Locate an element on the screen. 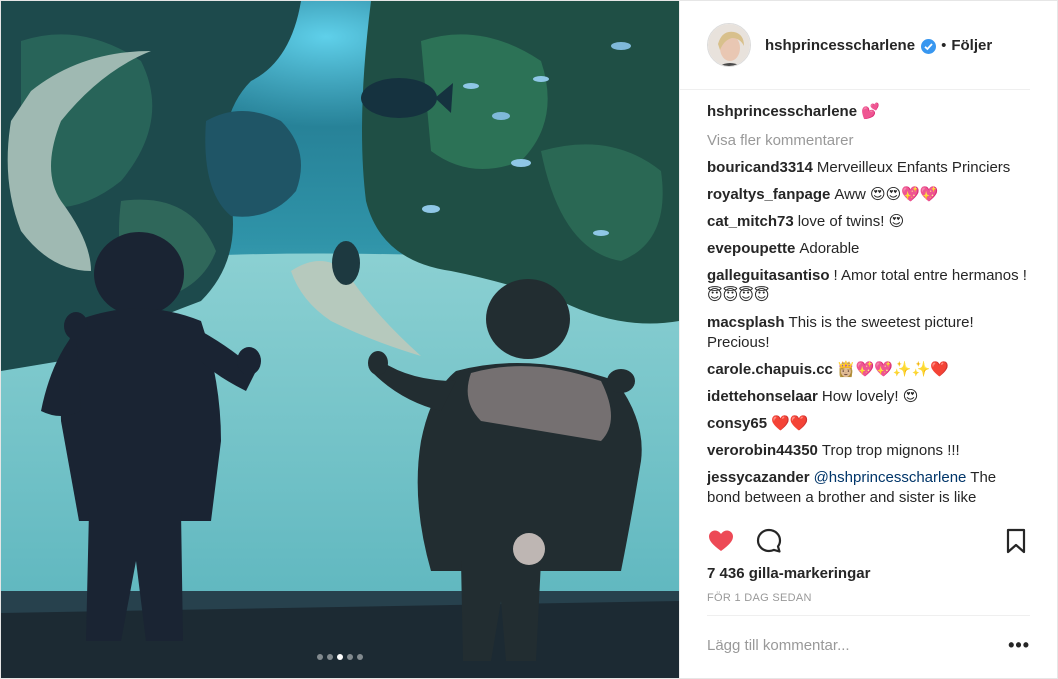 The image size is (1058, 679). header-username: hshprincesscharlene is located at coordinates (840, 45).